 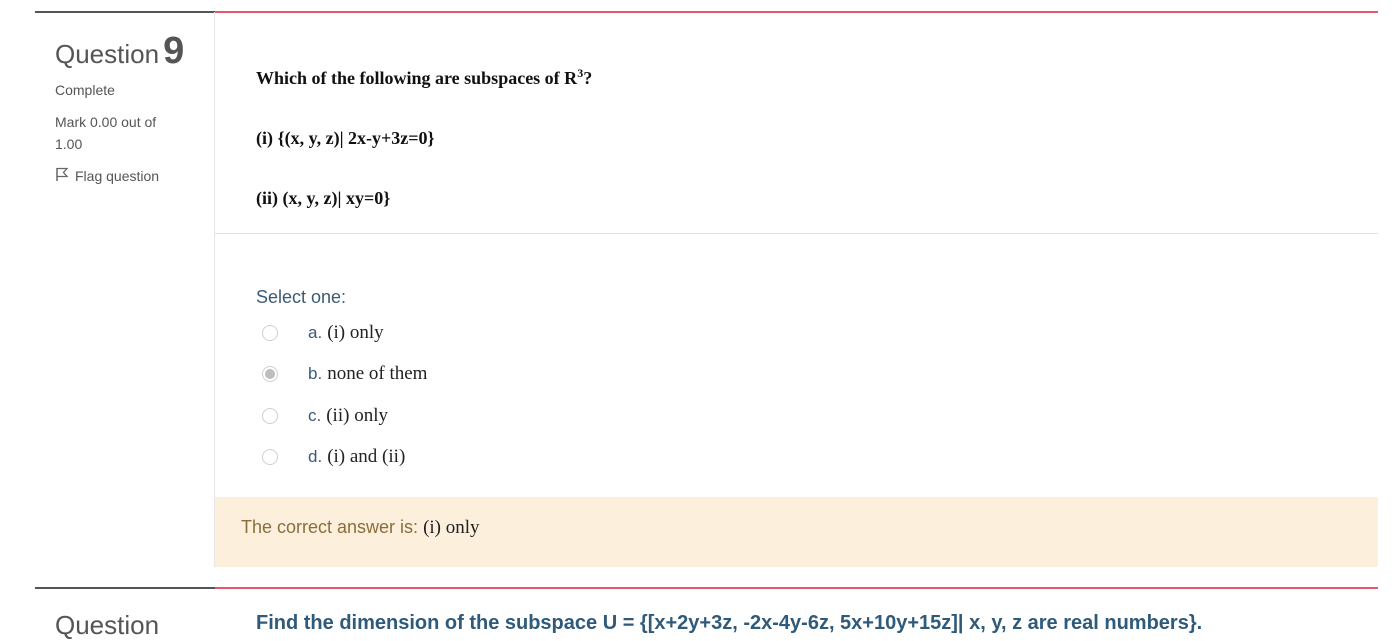 I want to click on option-text-d: (i) and (ii), so click(x=366, y=456).